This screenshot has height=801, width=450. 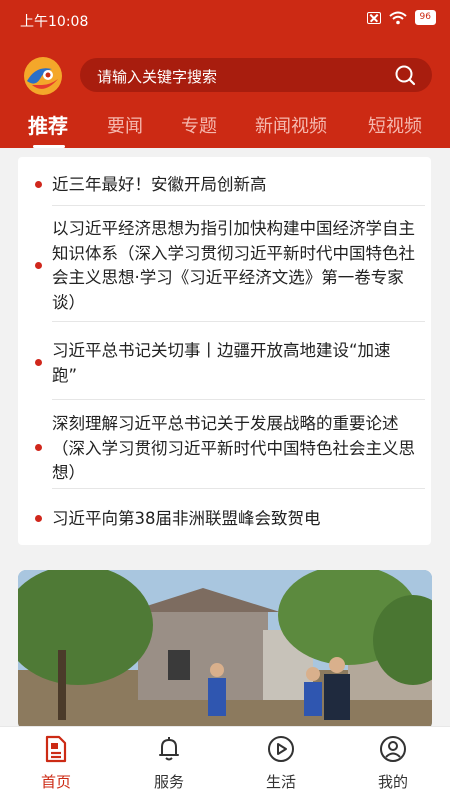 I want to click on nav-life-label: 生活, so click(x=280, y=782).